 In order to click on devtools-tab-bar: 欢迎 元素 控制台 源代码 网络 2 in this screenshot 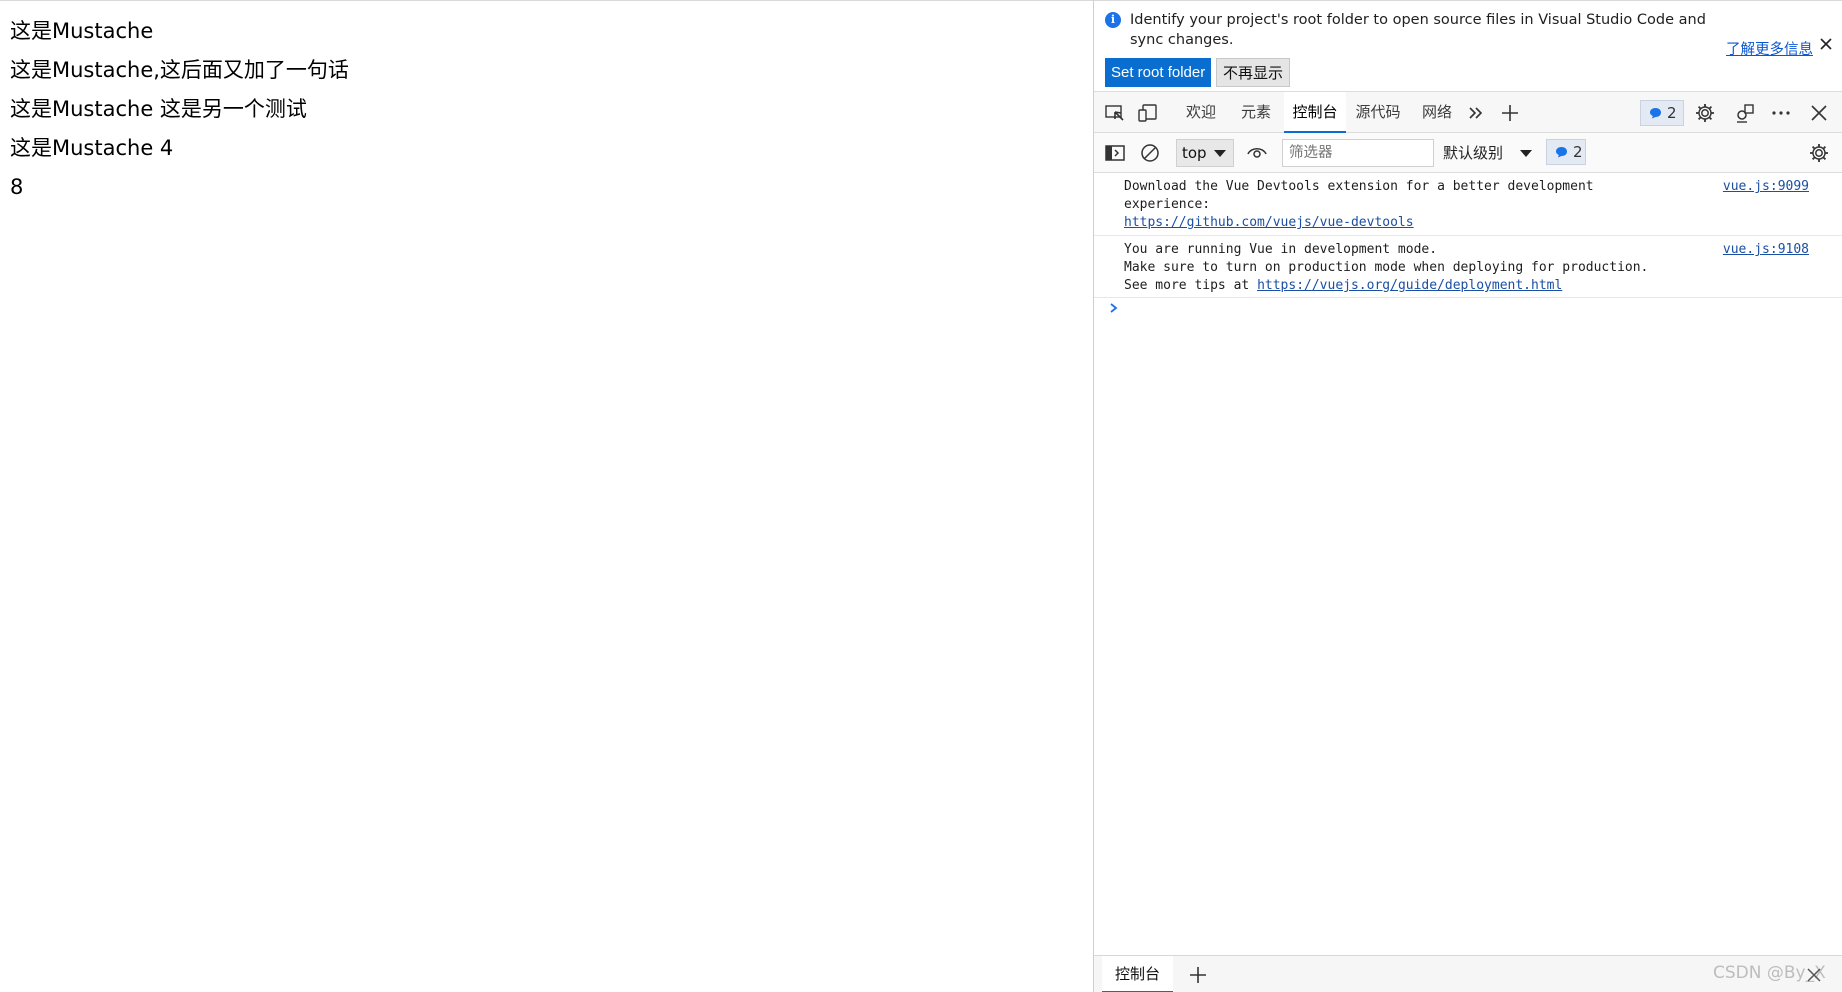, I will do `click(1468, 112)`.